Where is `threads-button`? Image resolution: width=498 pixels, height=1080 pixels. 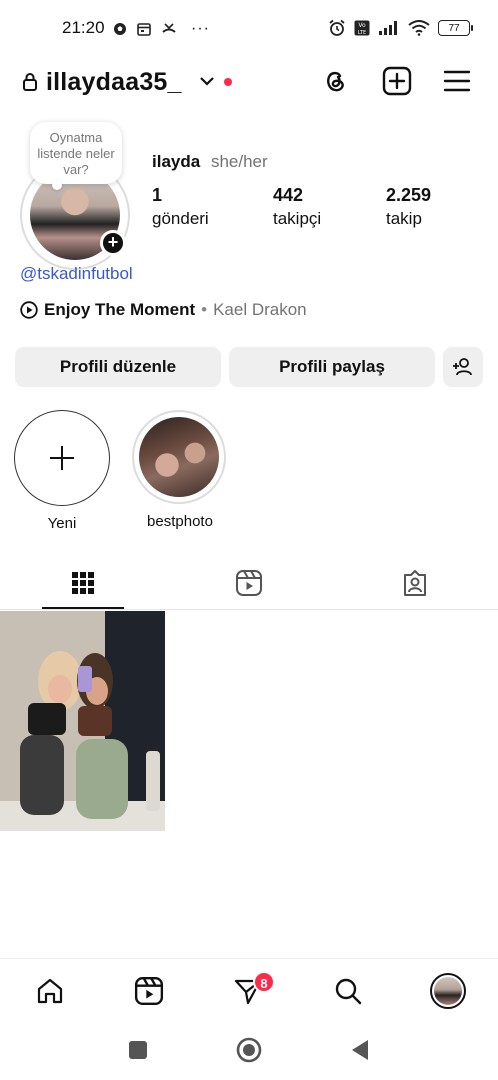
threads-button is located at coordinates (335, 81).